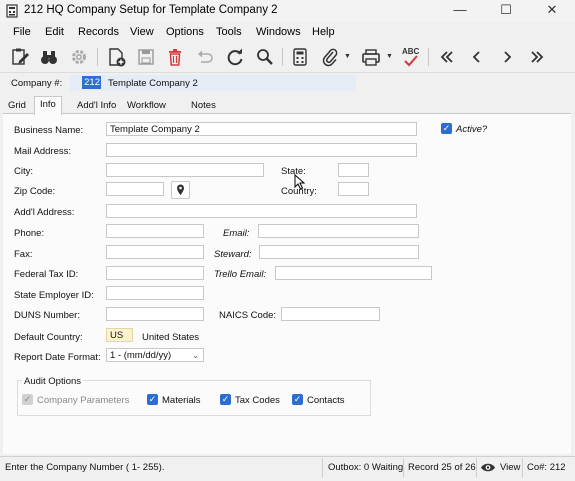 The image size is (575, 481). What do you see at coordinates (195, 355) in the screenshot?
I see `chevron-down-icon: ⌄` at bounding box center [195, 355].